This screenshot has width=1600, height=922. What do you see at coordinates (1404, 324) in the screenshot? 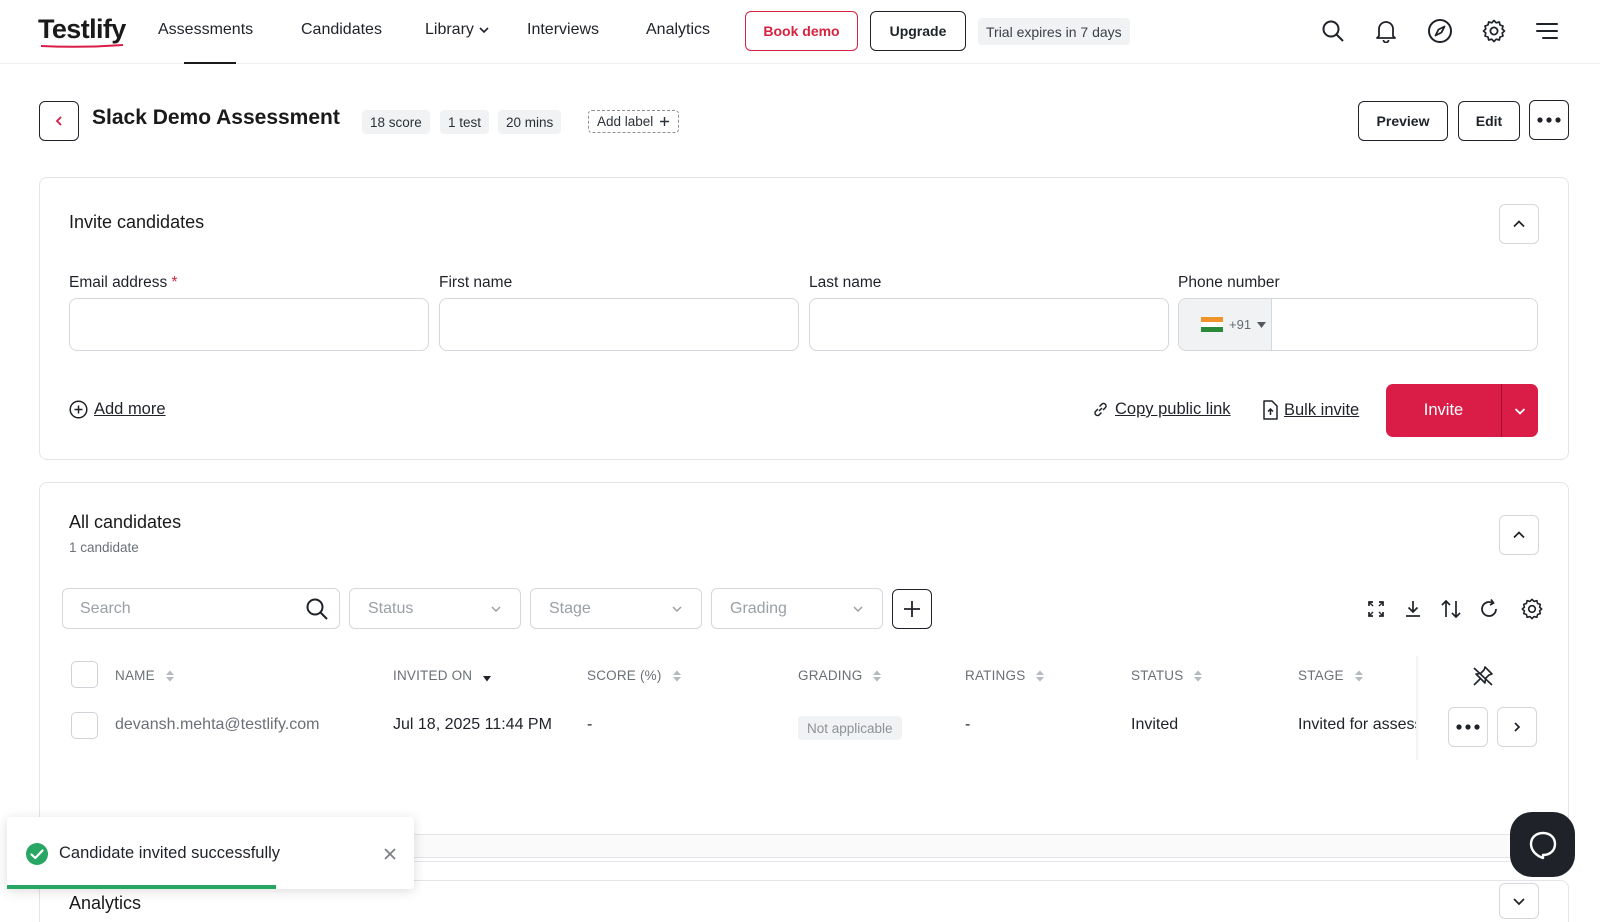
I see `phone-number-field` at bounding box center [1404, 324].